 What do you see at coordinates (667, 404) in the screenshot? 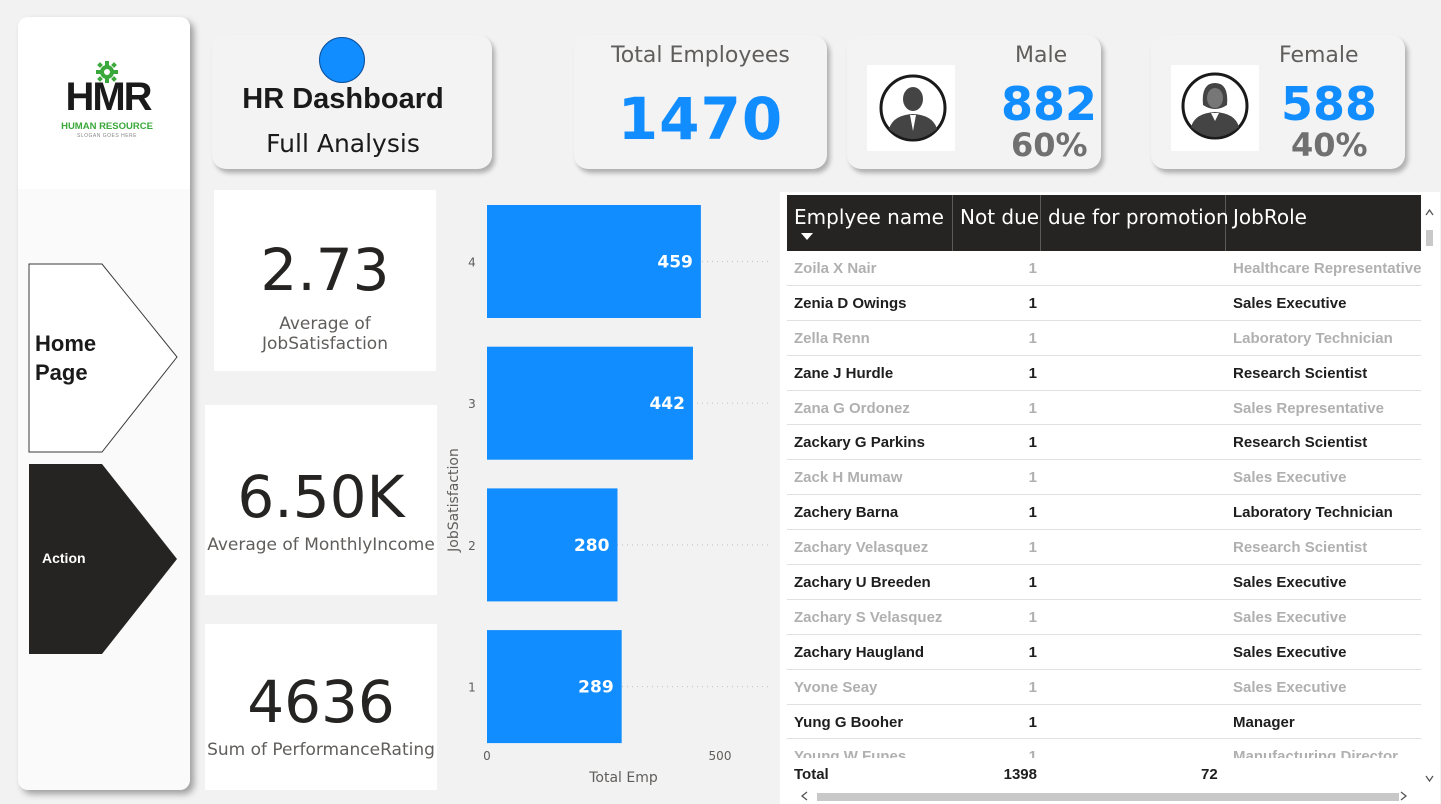
I see `bar-data-label: 442` at bounding box center [667, 404].